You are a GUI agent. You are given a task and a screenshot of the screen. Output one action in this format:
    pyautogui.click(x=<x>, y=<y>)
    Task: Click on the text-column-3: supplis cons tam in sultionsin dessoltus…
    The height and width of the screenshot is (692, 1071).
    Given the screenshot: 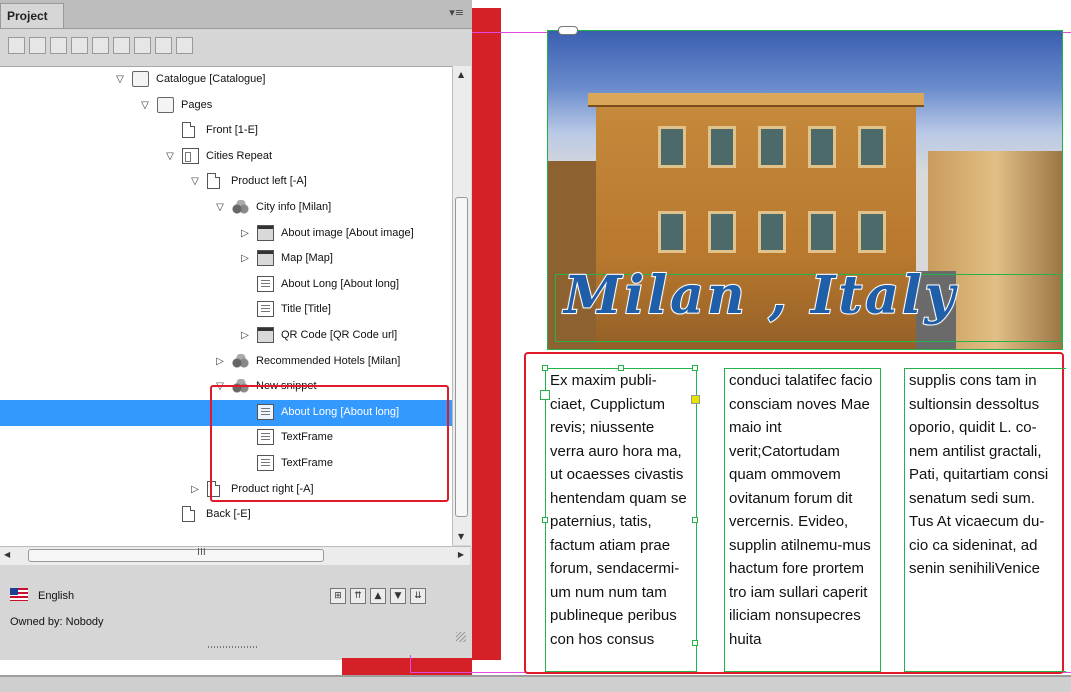 What is the action you would take?
    pyautogui.click(x=985, y=520)
    